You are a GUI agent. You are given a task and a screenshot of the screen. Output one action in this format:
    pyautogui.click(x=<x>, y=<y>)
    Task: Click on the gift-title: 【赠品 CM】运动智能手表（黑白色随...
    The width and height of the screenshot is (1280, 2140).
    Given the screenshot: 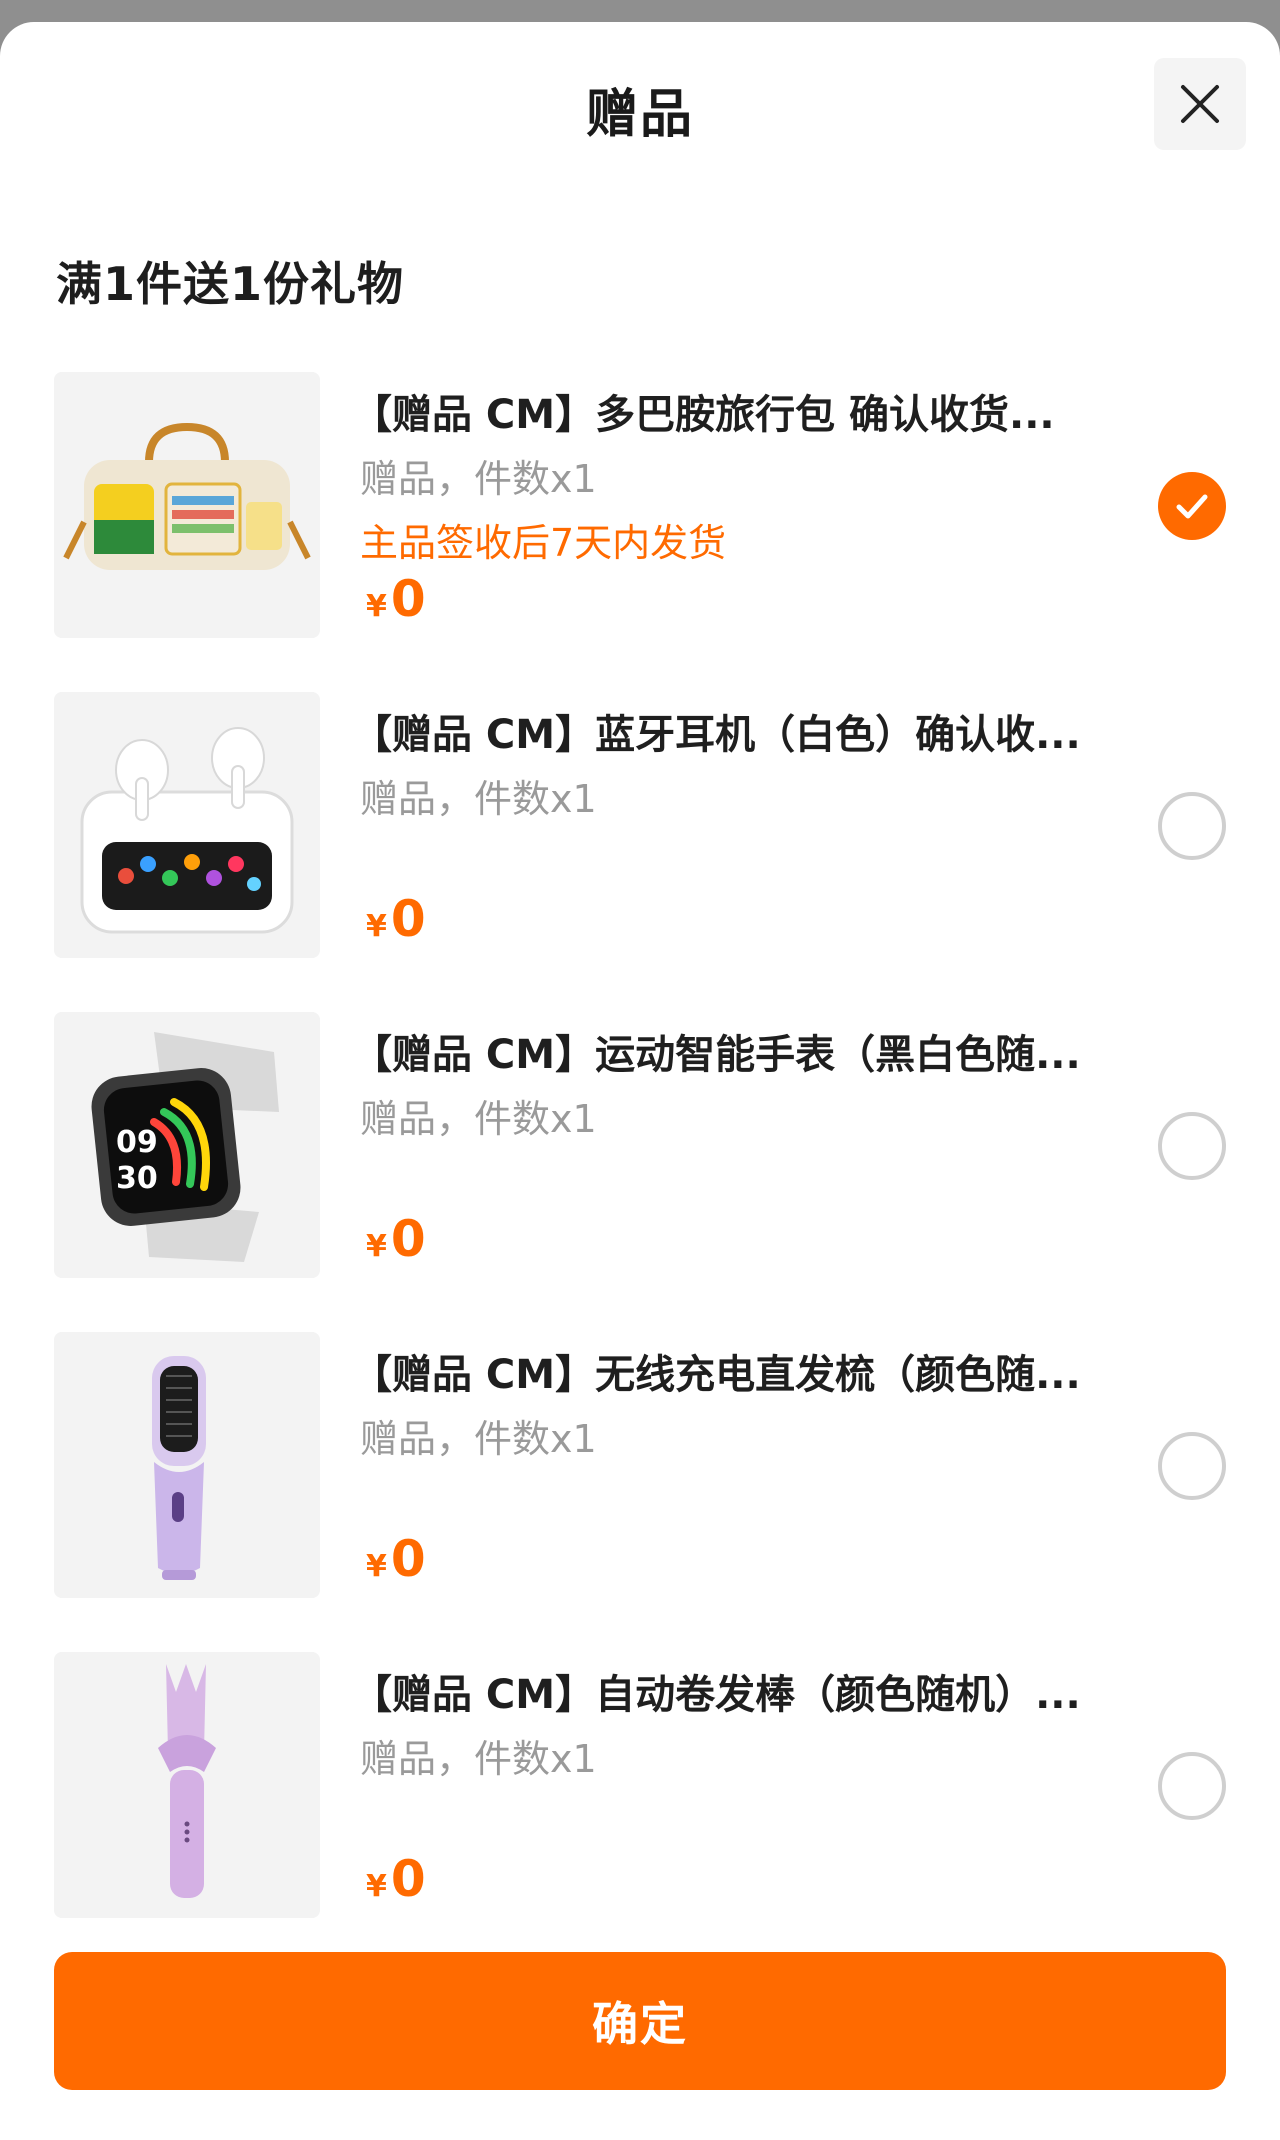 What is the action you would take?
    pyautogui.click(x=716, y=1055)
    